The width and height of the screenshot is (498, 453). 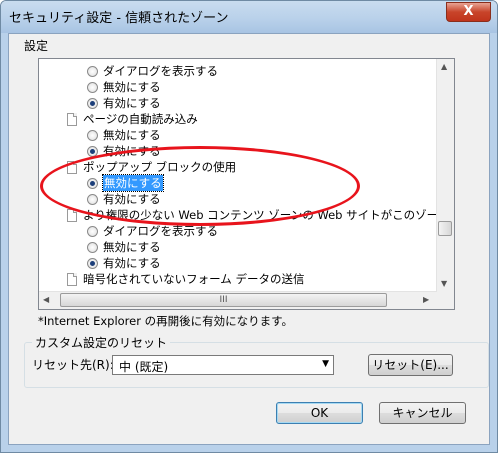 I want to click on reset-to-label: リセット先(R):, so click(x=73, y=365).